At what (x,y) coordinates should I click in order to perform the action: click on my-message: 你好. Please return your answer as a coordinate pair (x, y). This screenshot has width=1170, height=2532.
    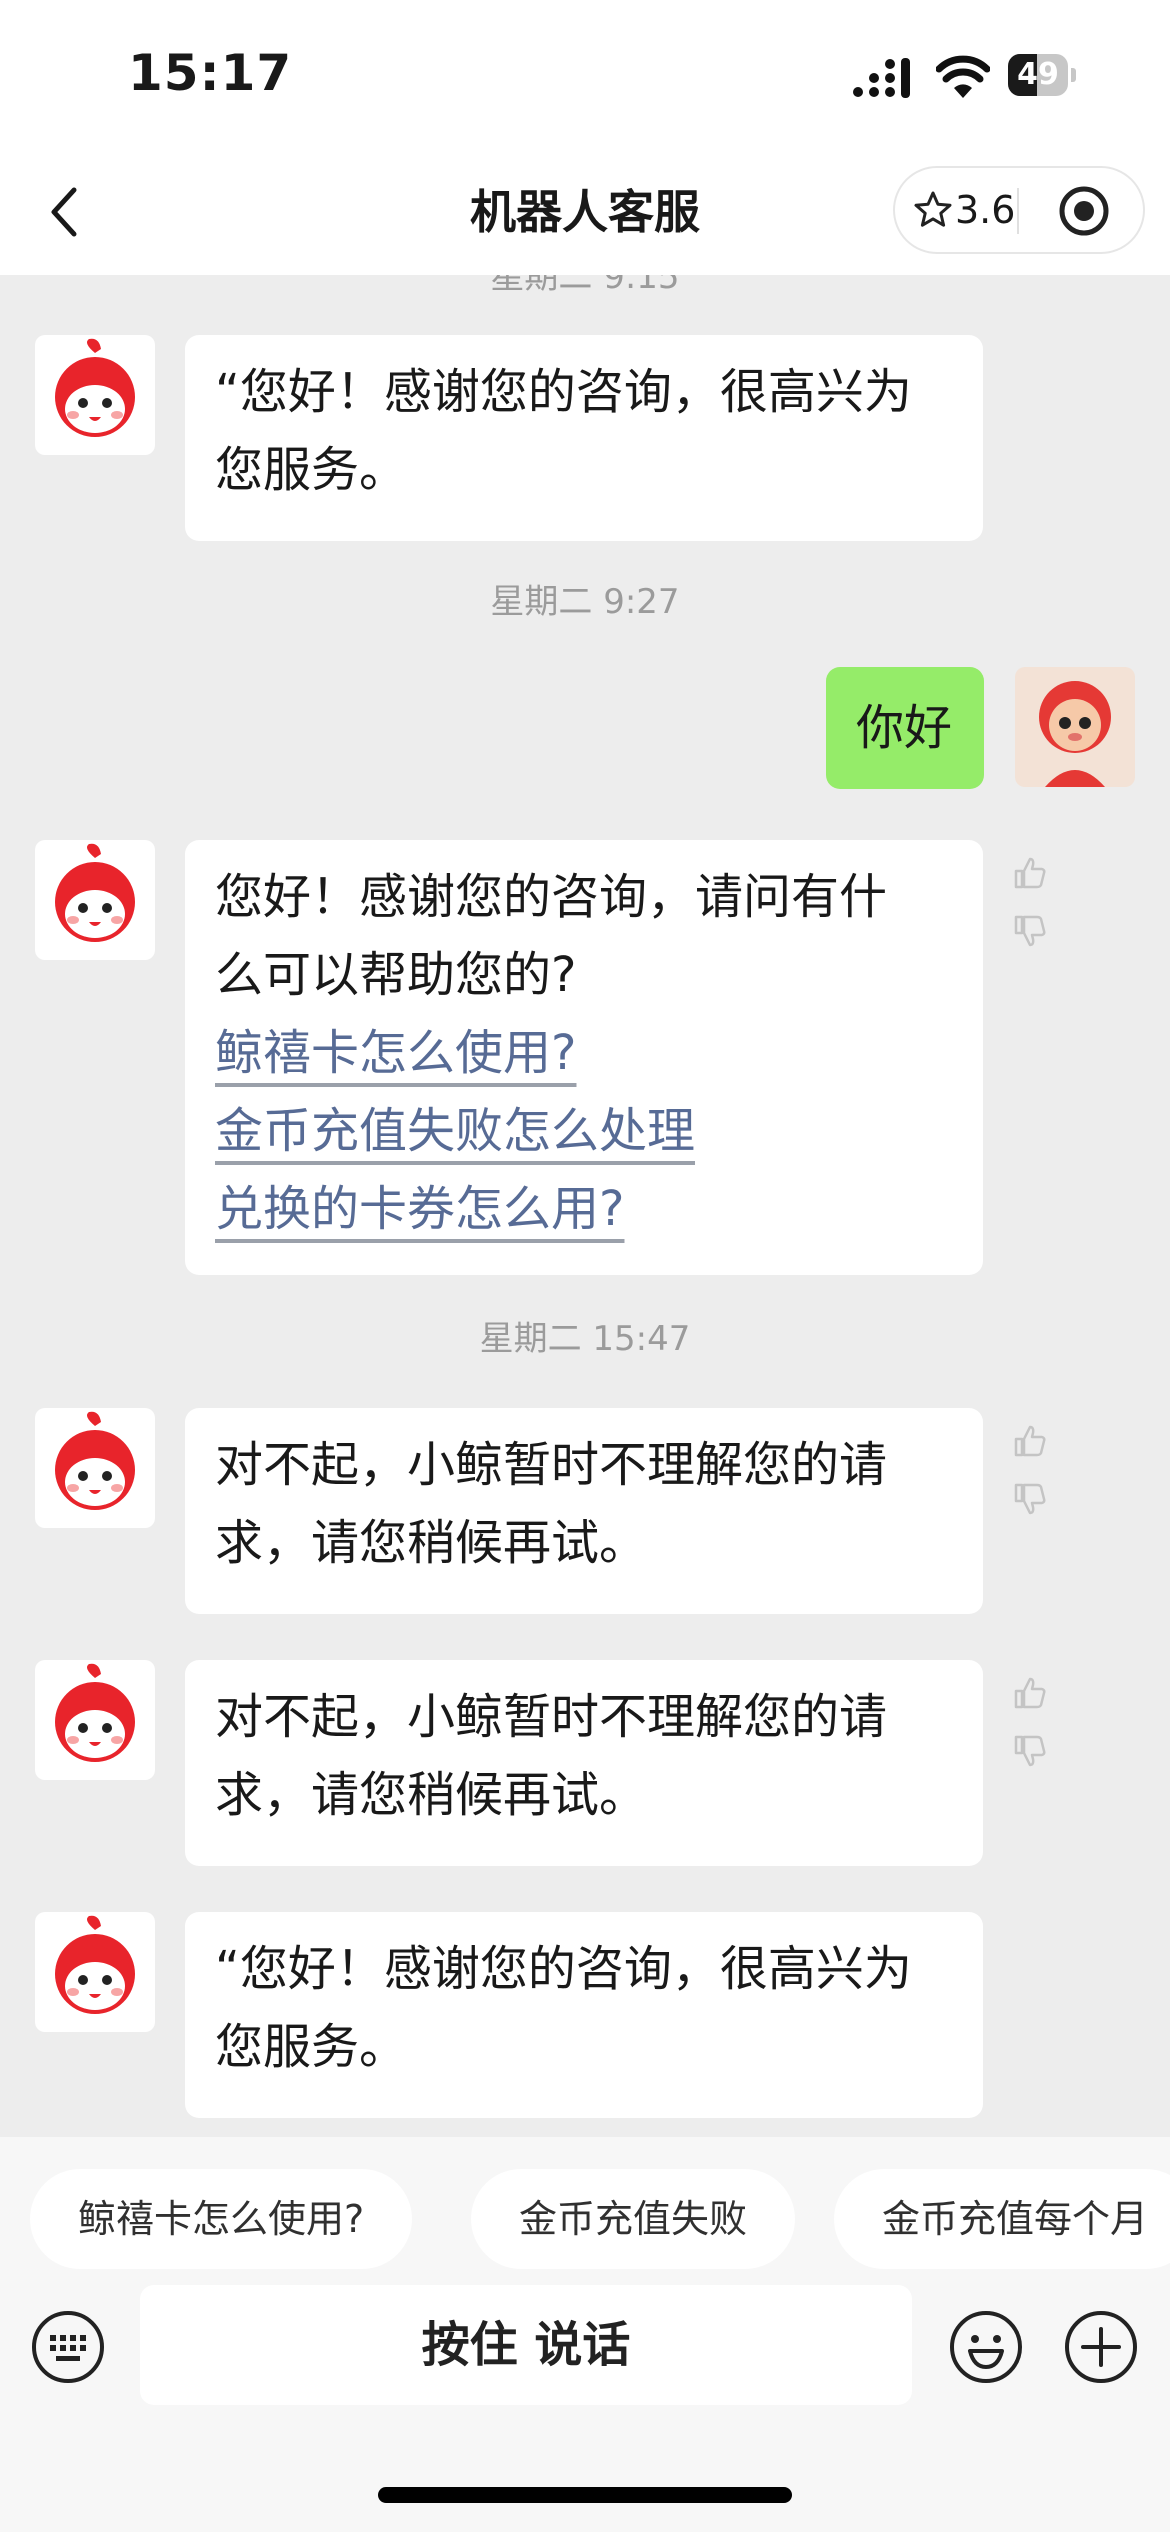
    Looking at the image, I should click on (905, 728).